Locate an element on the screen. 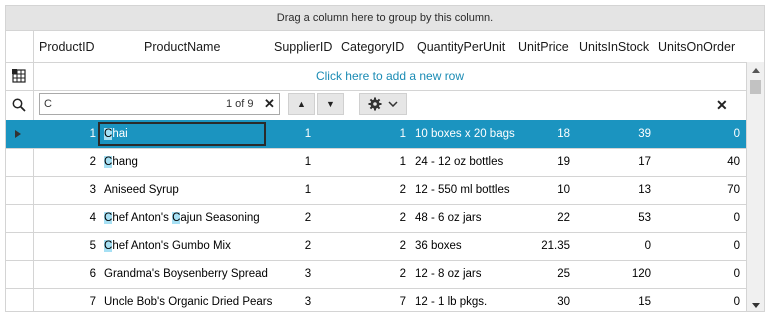 Image resolution: width=767 pixels, height=316 pixels. column-header-supplierid: SupplierID is located at coordinates (303, 46).